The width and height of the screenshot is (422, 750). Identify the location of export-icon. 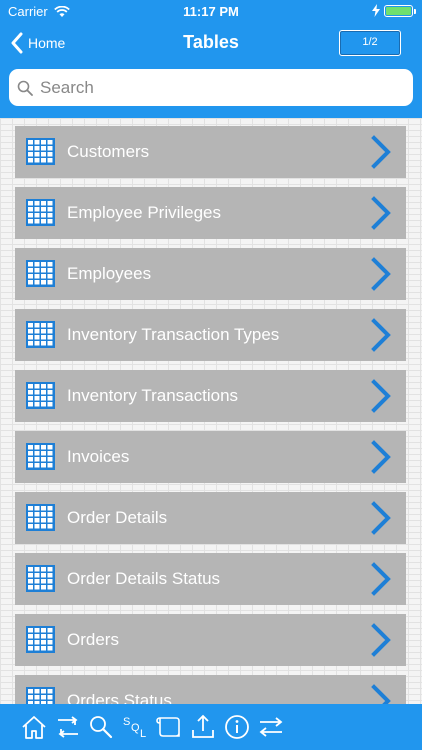
(203, 726).